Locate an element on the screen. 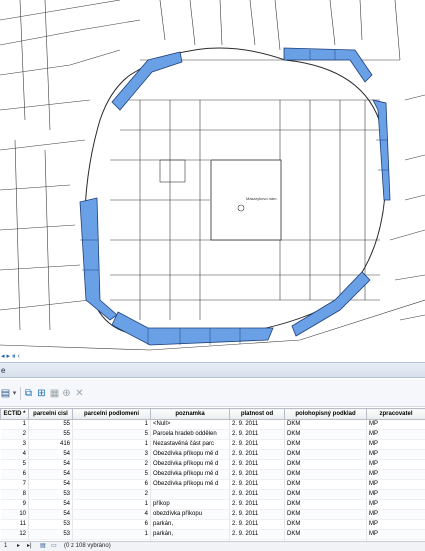  pause-icon: ⏸ is located at coordinates (14, 356).